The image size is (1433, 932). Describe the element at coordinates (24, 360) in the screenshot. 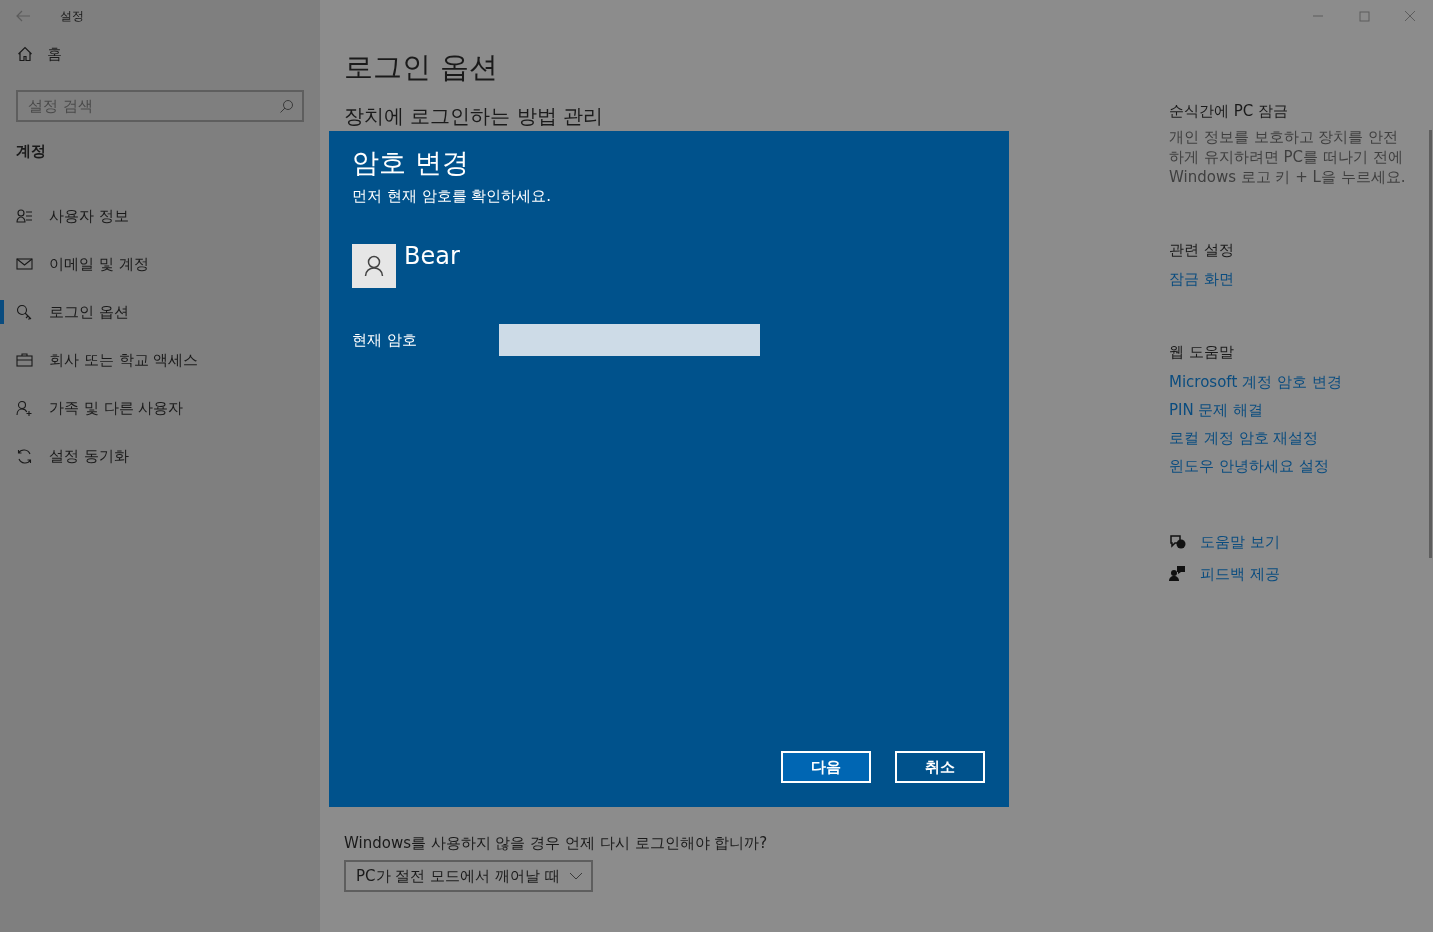

I see `briefcase-icon` at that location.